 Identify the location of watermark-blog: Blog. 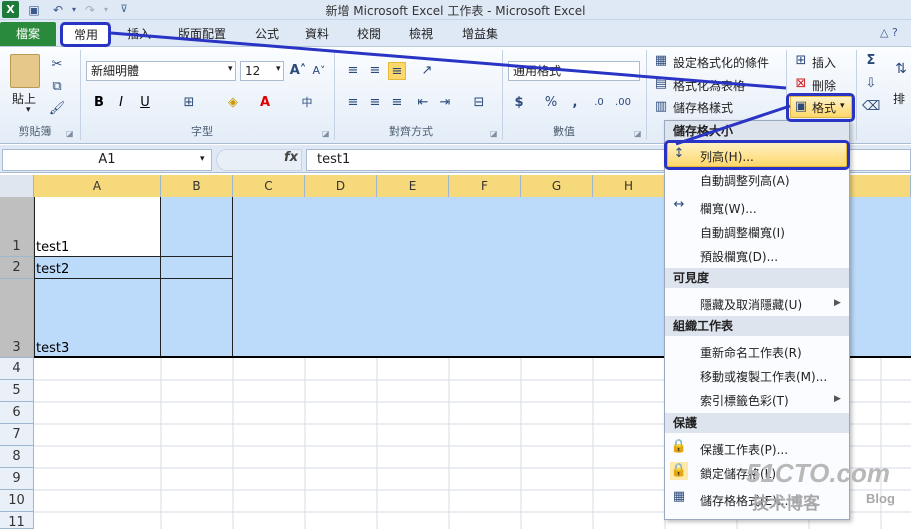
(880, 498).